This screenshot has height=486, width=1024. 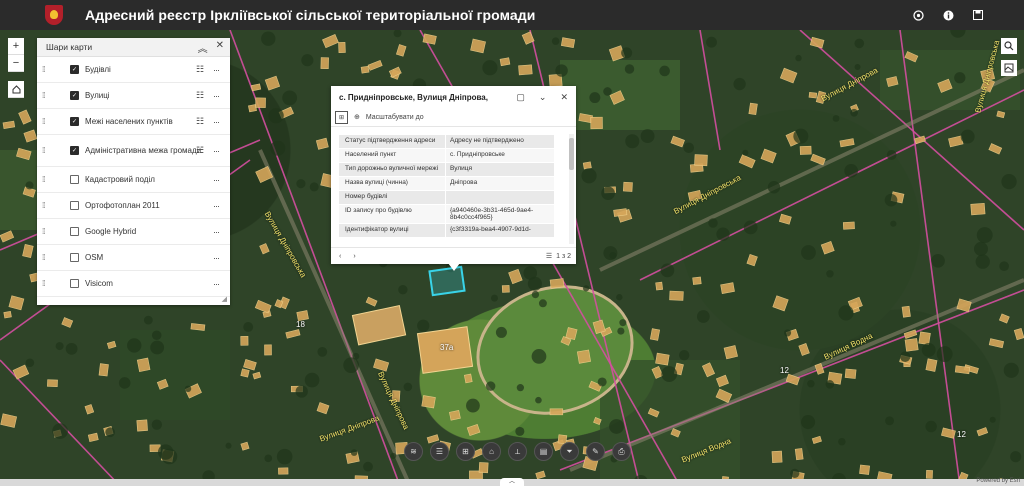 I want to click on home-button, so click(x=16, y=89).